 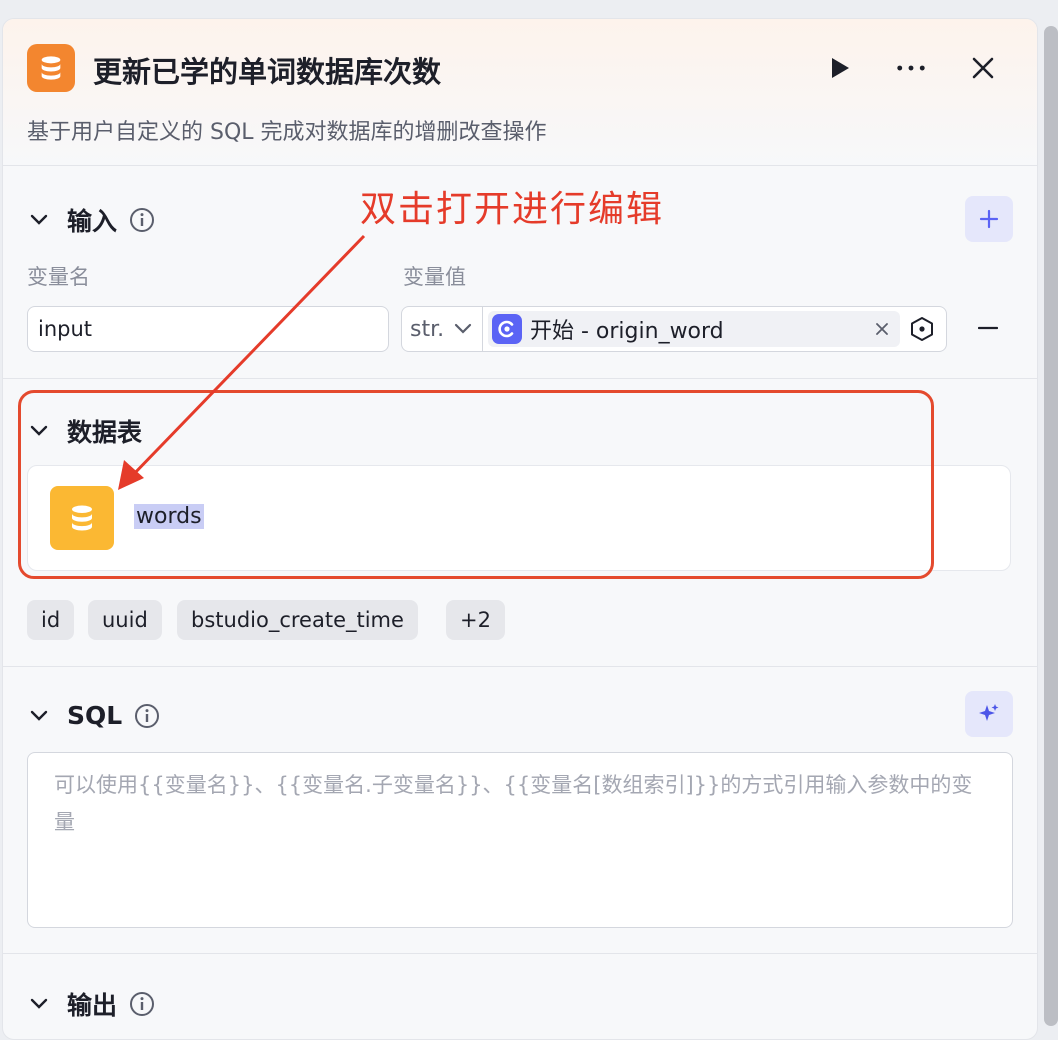 I want to click on field-tag: bstudio_create_time, so click(x=297, y=620).